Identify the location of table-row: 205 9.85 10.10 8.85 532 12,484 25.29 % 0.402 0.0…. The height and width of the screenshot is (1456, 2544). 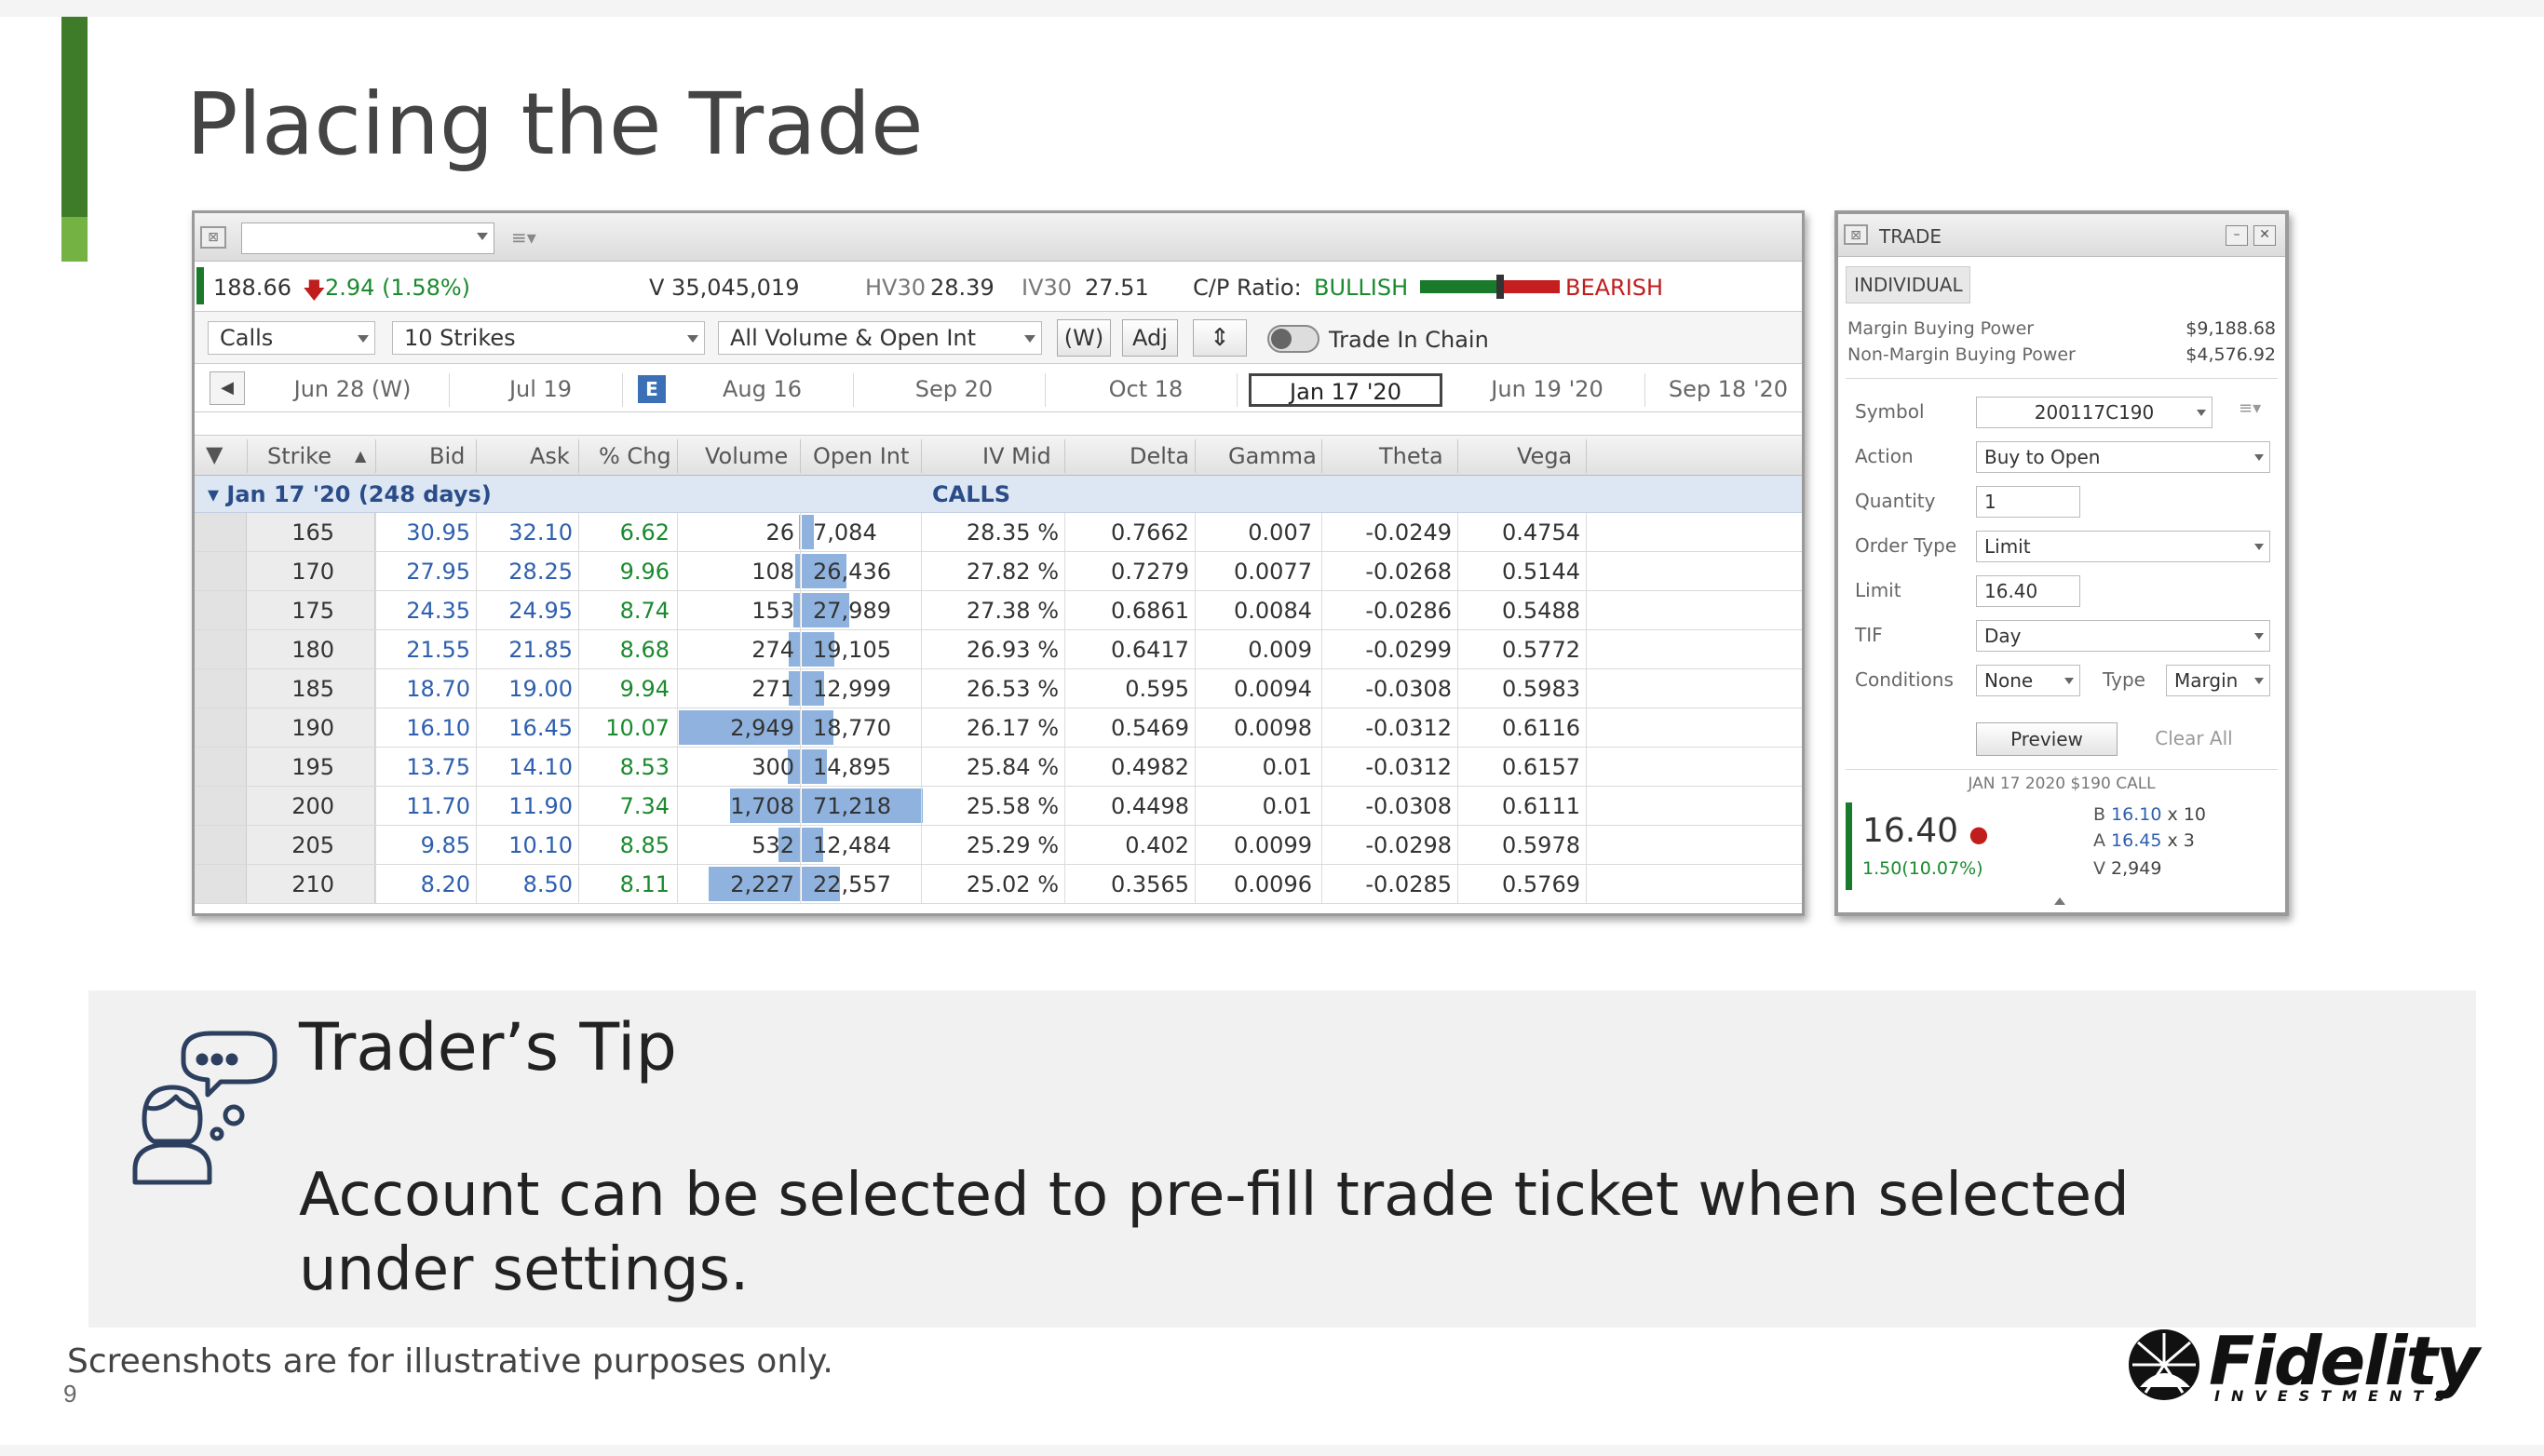
(998, 845).